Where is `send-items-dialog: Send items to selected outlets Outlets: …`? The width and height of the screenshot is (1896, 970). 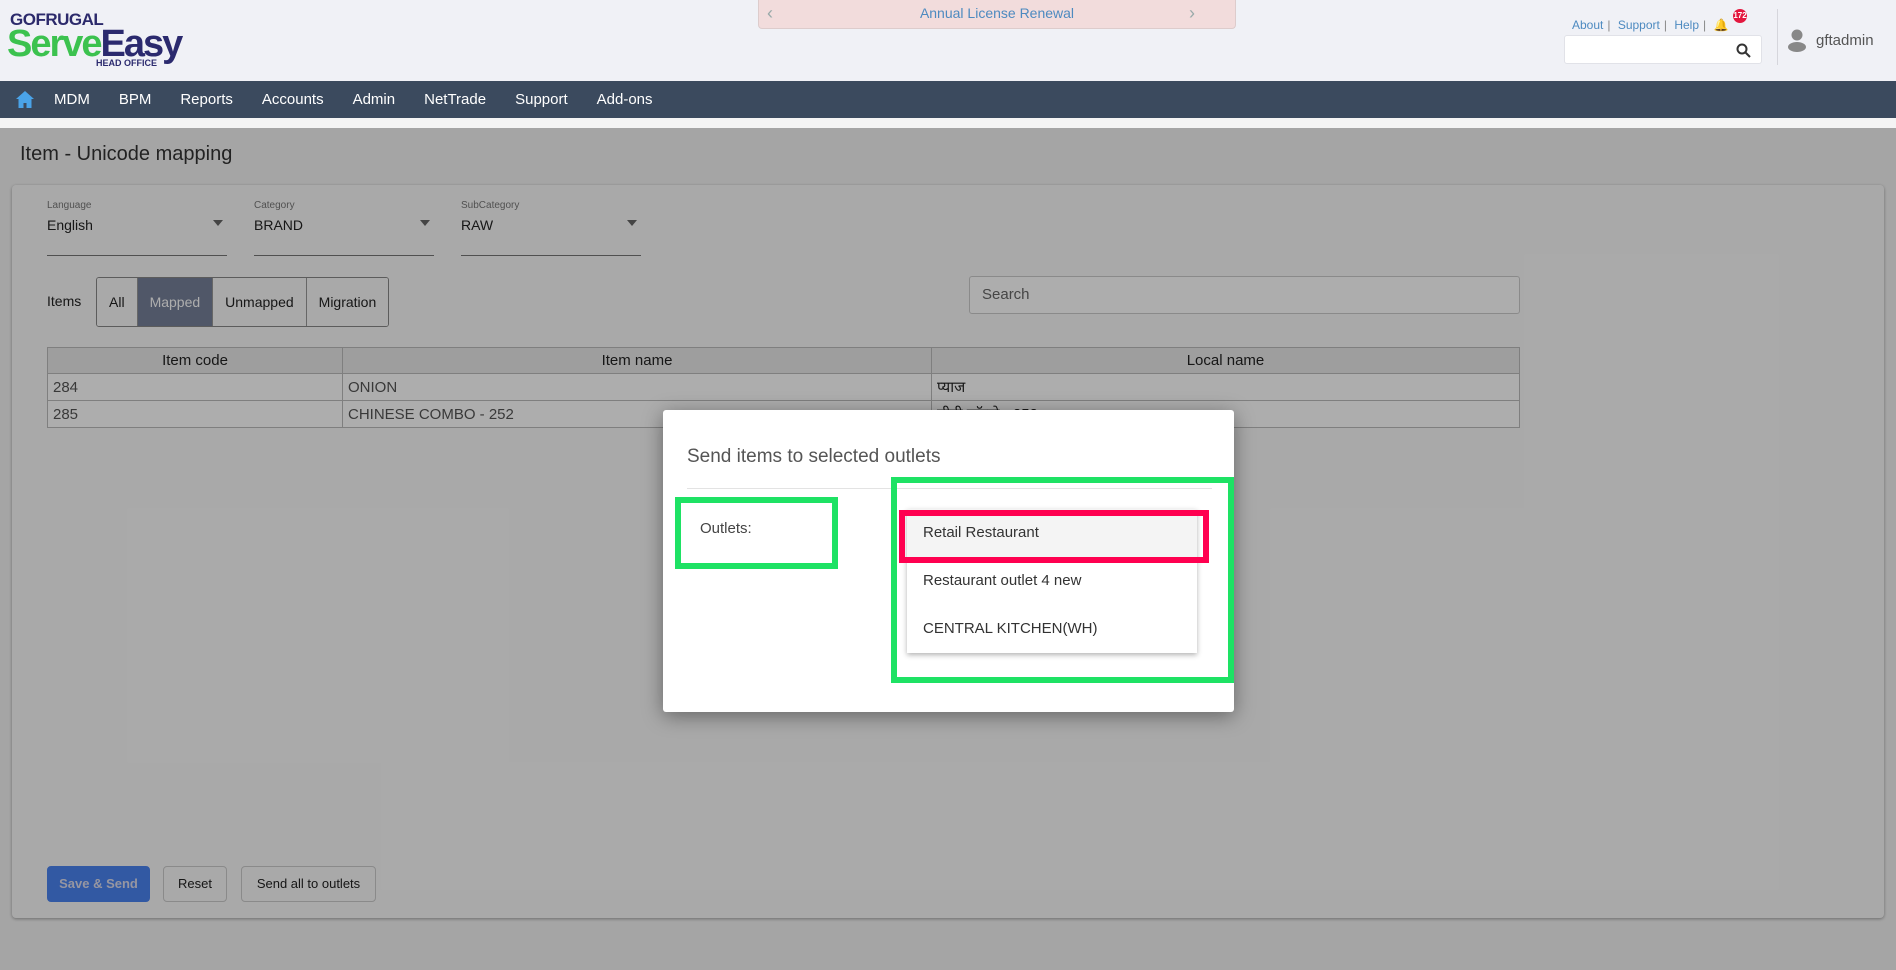 send-items-dialog: Send items to selected outlets Outlets: … is located at coordinates (948, 561).